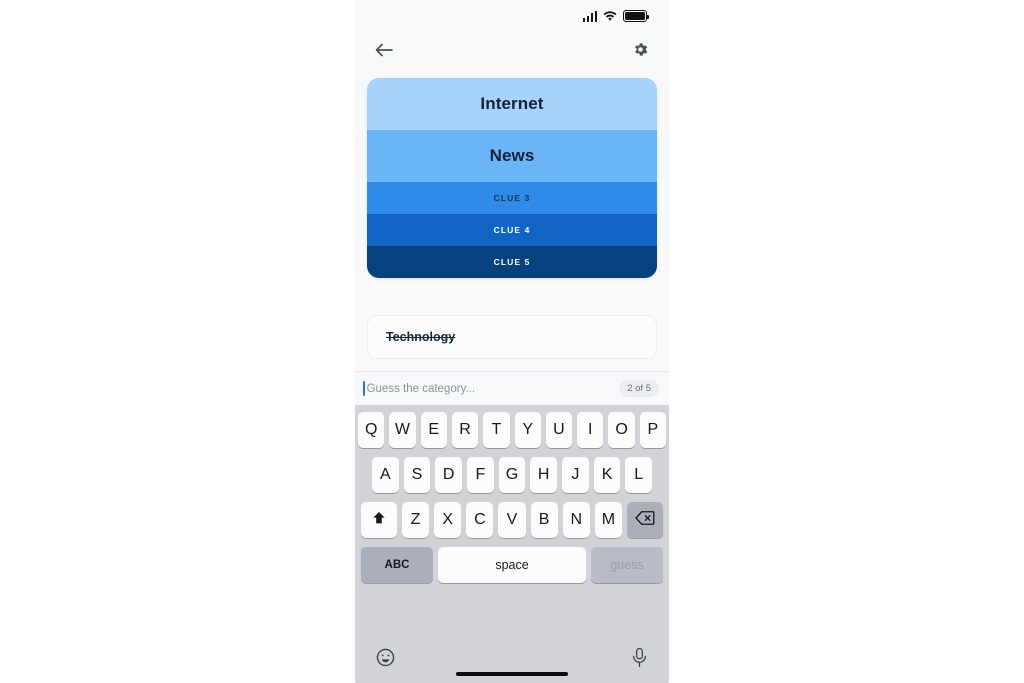 Image resolution: width=1024 pixels, height=683 pixels. Describe the element at coordinates (417, 475) in the screenshot. I see `key-s: S` at that location.